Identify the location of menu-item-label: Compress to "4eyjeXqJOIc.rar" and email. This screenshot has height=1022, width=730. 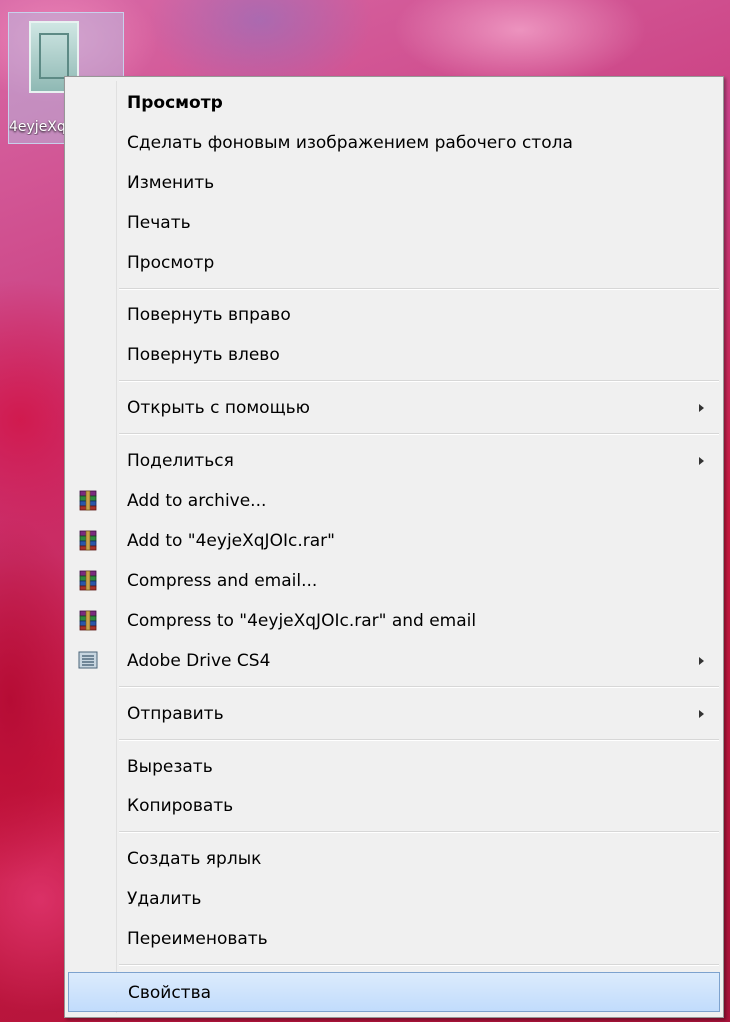
(302, 621).